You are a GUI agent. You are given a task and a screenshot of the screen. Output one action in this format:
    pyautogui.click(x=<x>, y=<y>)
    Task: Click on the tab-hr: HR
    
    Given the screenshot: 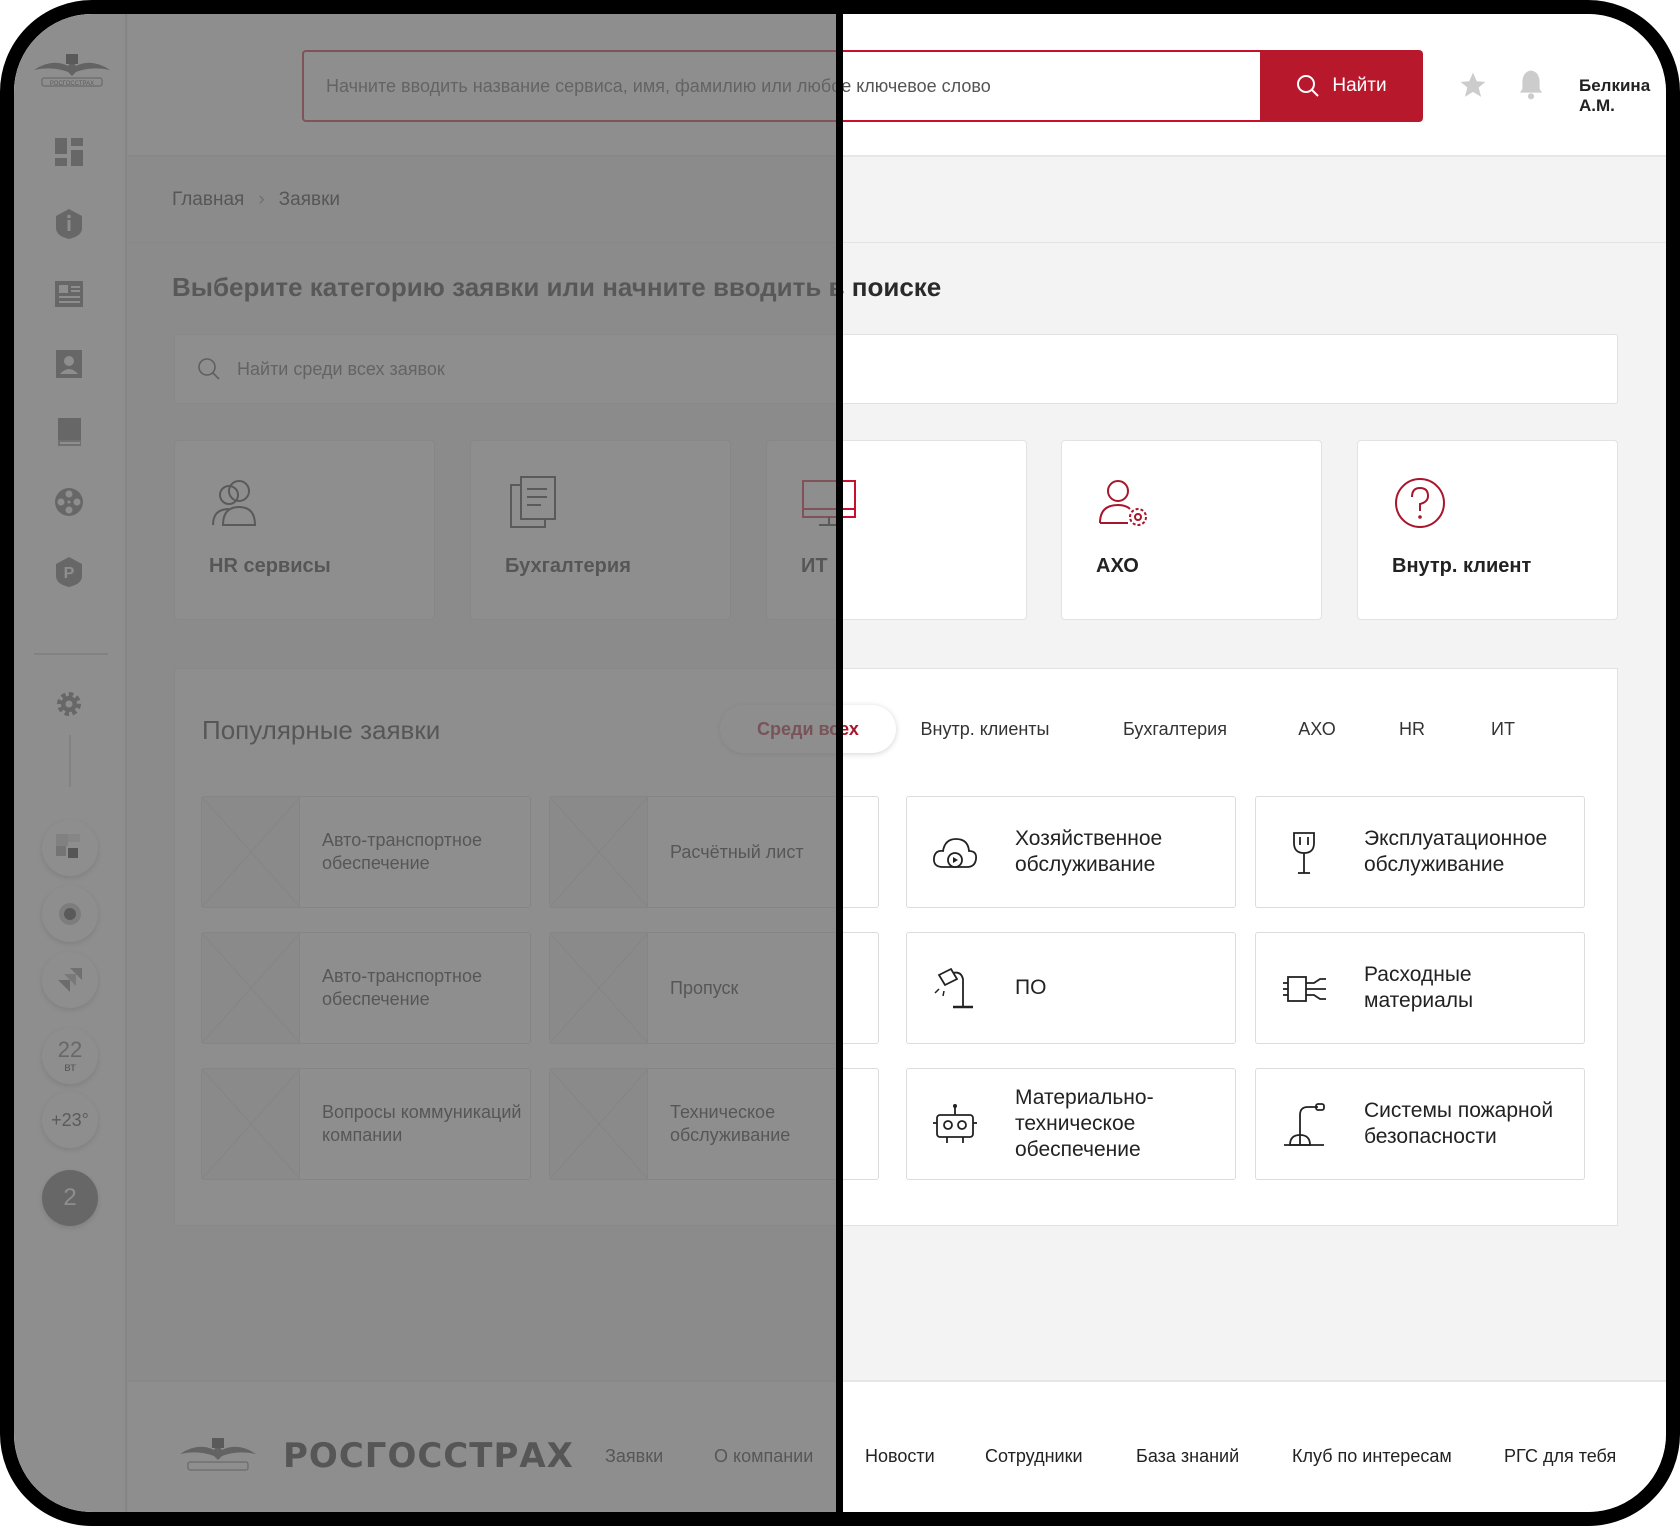 What is the action you would take?
    pyautogui.click(x=1412, y=729)
    